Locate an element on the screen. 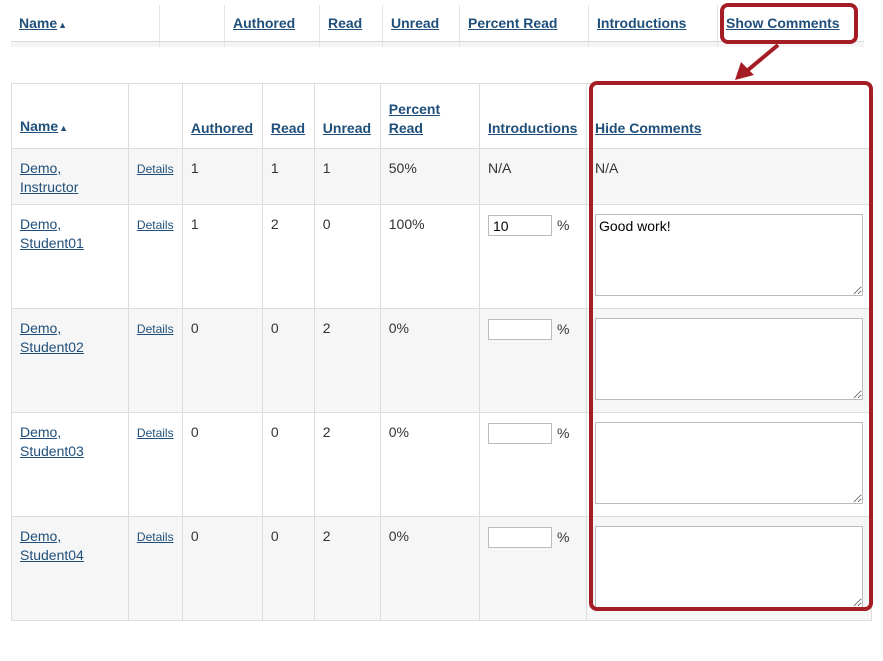  unread-cell: 1 is located at coordinates (347, 176).